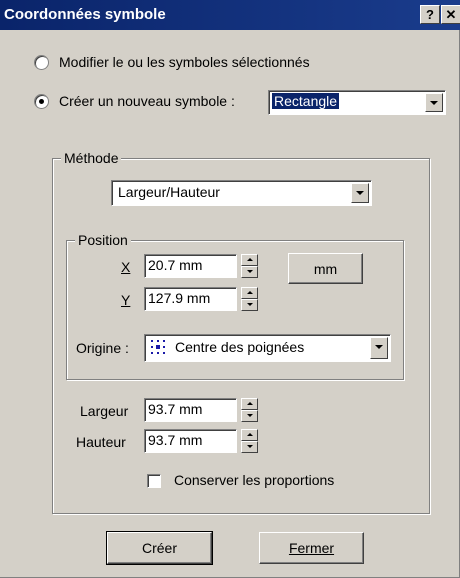  I want to click on method-dropdown: Largeur/Hauteur, so click(241, 193).